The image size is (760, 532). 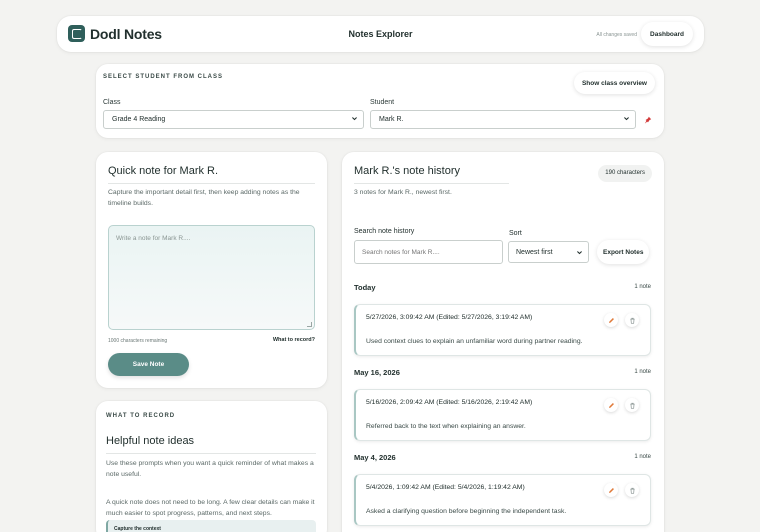 What do you see at coordinates (449, 317) in the screenshot?
I see `note-timestamp: 5/27/2026, 3:09:42 AM (Edited` at bounding box center [449, 317].